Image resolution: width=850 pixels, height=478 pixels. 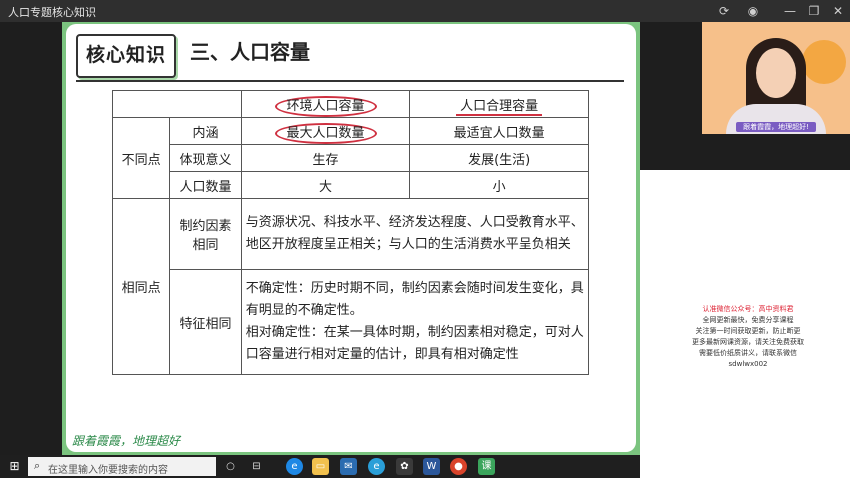 What do you see at coordinates (177, 104) in the screenshot?
I see `table-corner-cell` at bounding box center [177, 104].